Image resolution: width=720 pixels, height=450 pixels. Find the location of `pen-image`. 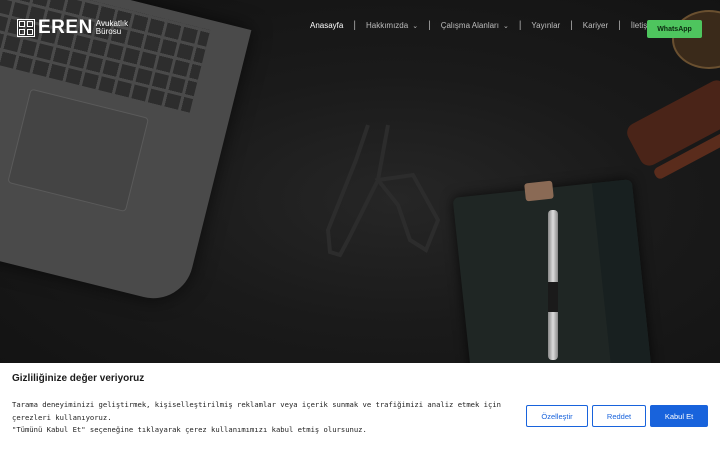

pen-image is located at coordinates (553, 285).